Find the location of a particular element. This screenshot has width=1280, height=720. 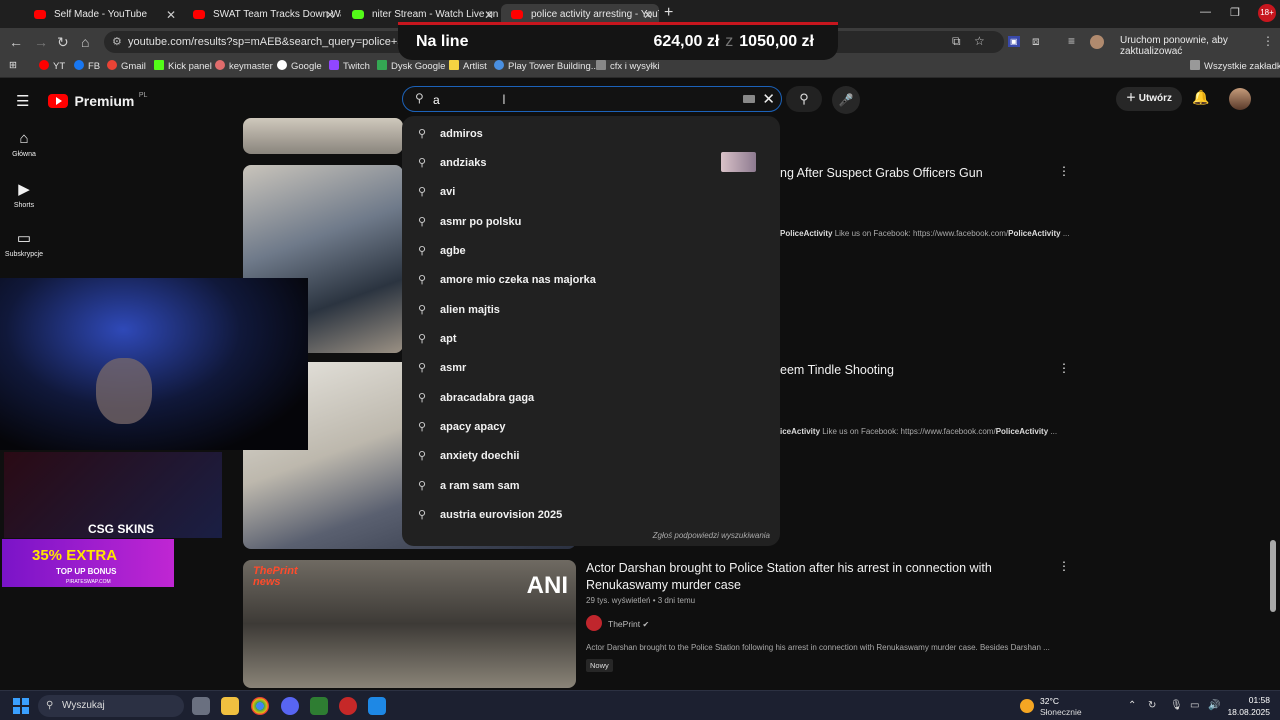

bookmark-gmail: Gmail is located at coordinates (126, 66).